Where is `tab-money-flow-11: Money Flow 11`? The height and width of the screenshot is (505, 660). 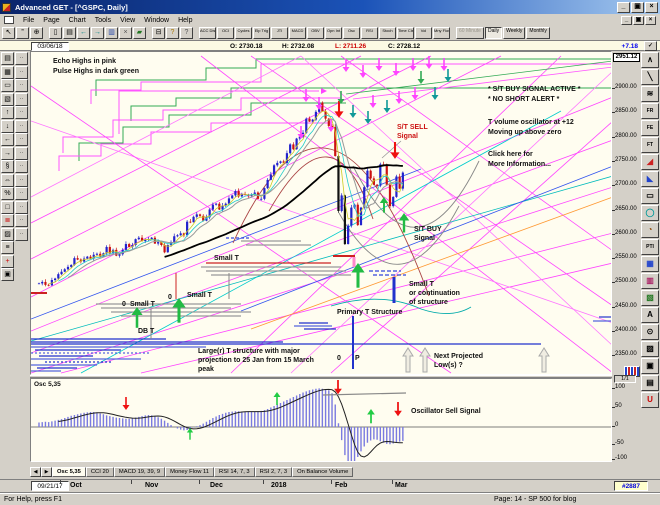
tab-money-flow-11: Money Flow 11 is located at coordinates (190, 472).